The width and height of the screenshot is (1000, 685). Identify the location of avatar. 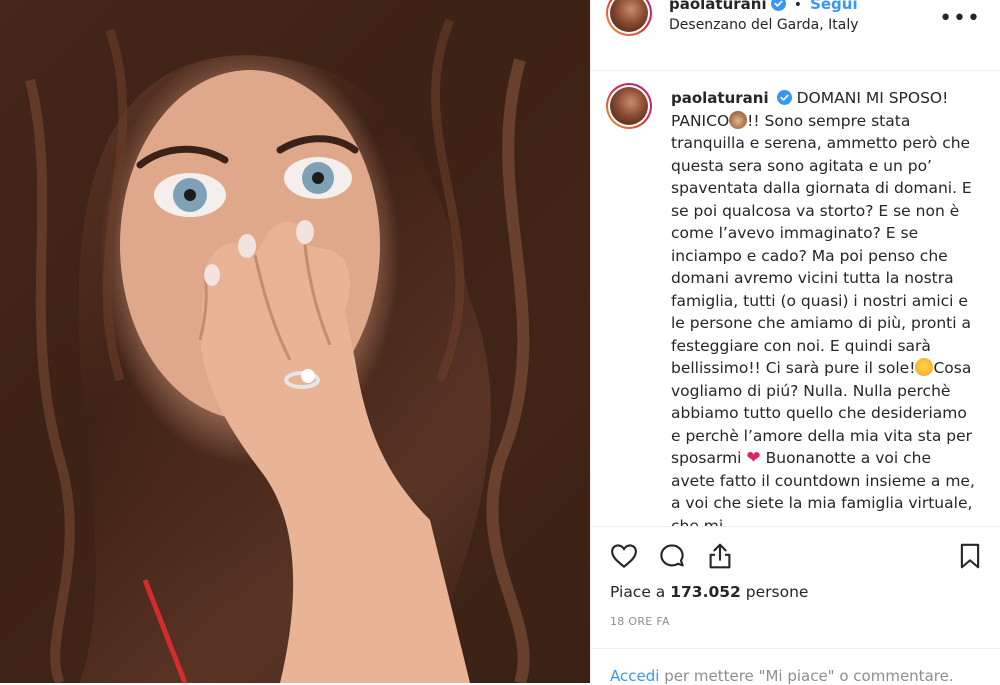
(629, 18).